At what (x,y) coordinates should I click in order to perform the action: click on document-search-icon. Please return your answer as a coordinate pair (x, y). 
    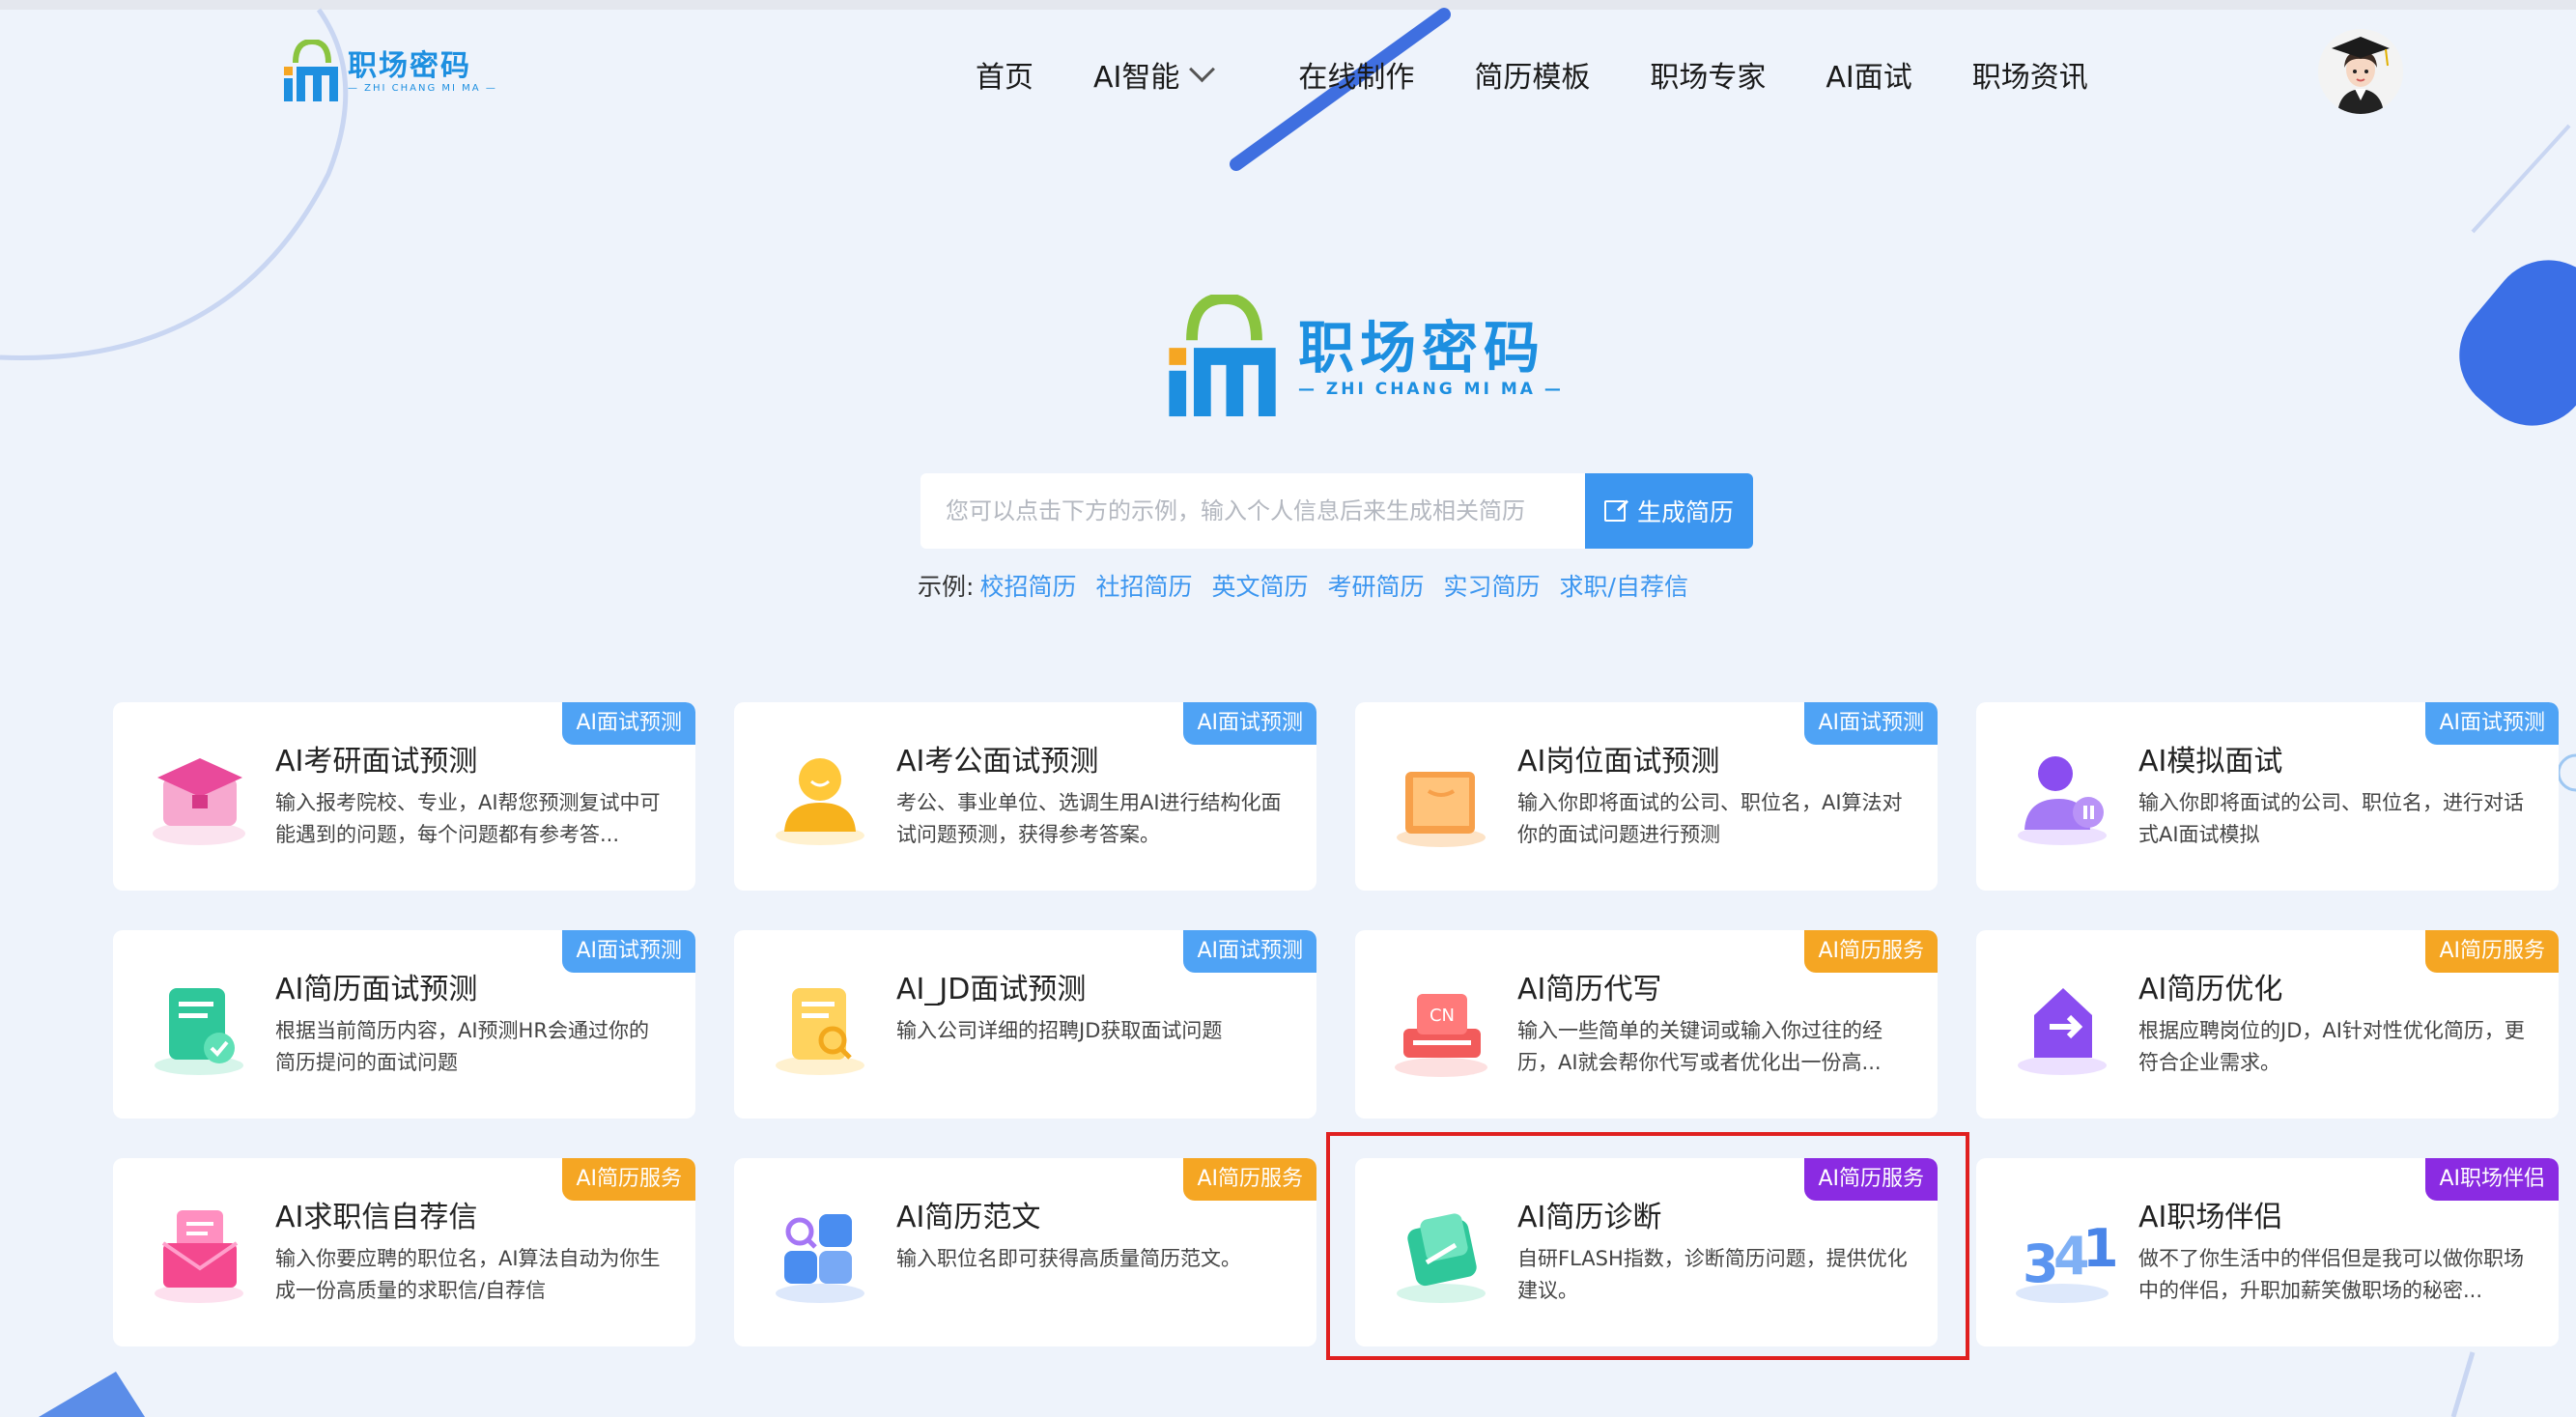
    Looking at the image, I should click on (820, 1031).